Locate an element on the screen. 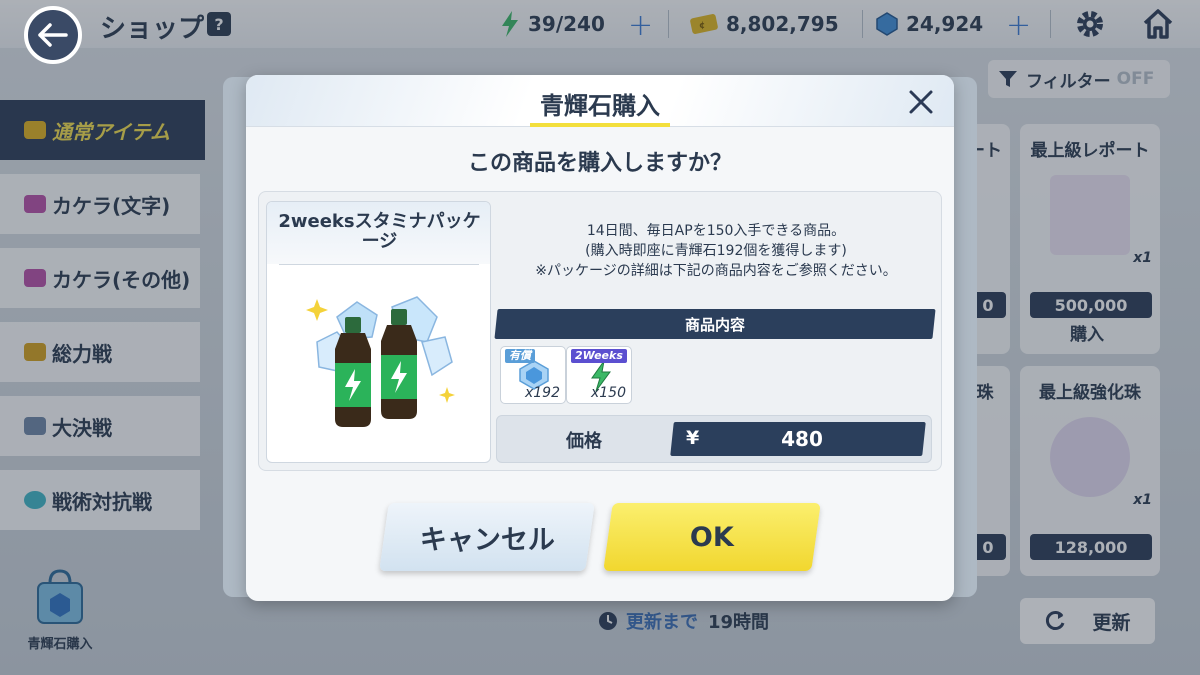 The image size is (1200, 675). description-line: (購入時即座に青輝石192個を獲得します) is located at coordinates (716, 251).